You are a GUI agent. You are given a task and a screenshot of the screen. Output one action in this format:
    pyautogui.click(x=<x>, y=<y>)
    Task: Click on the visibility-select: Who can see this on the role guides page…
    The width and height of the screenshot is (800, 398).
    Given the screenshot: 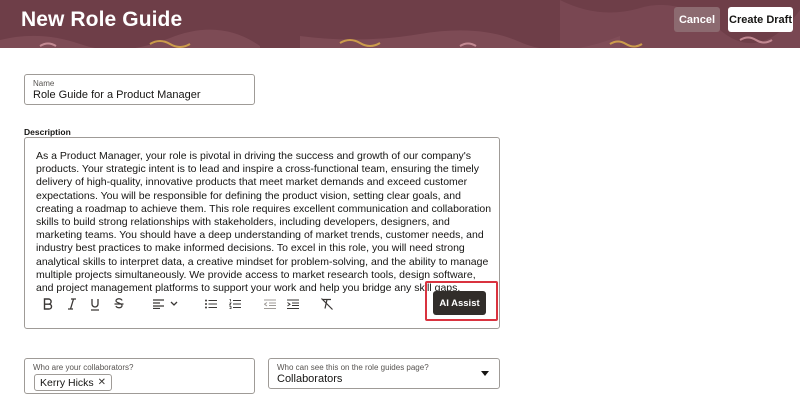 What is the action you would take?
    pyautogui.click(x=384, y=373)
    